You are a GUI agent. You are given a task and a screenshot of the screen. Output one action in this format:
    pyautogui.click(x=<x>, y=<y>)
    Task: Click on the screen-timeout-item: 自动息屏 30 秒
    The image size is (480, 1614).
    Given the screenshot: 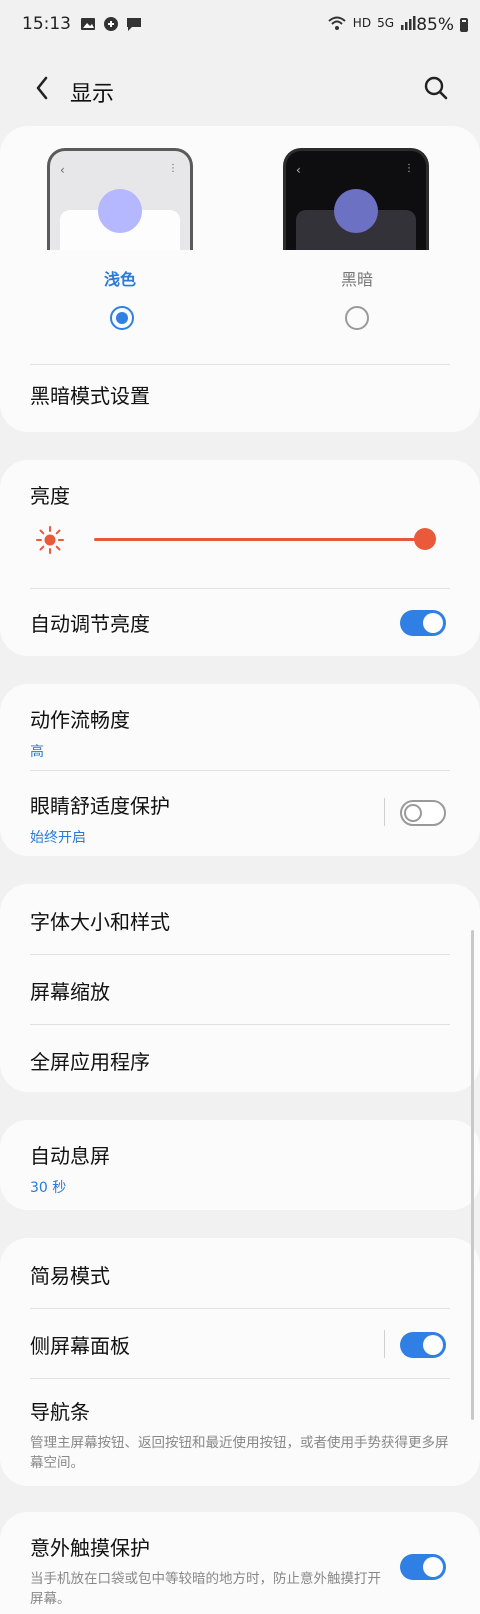 What is the action you would take?
    pyautogui.click(x=240, y=1168)
    